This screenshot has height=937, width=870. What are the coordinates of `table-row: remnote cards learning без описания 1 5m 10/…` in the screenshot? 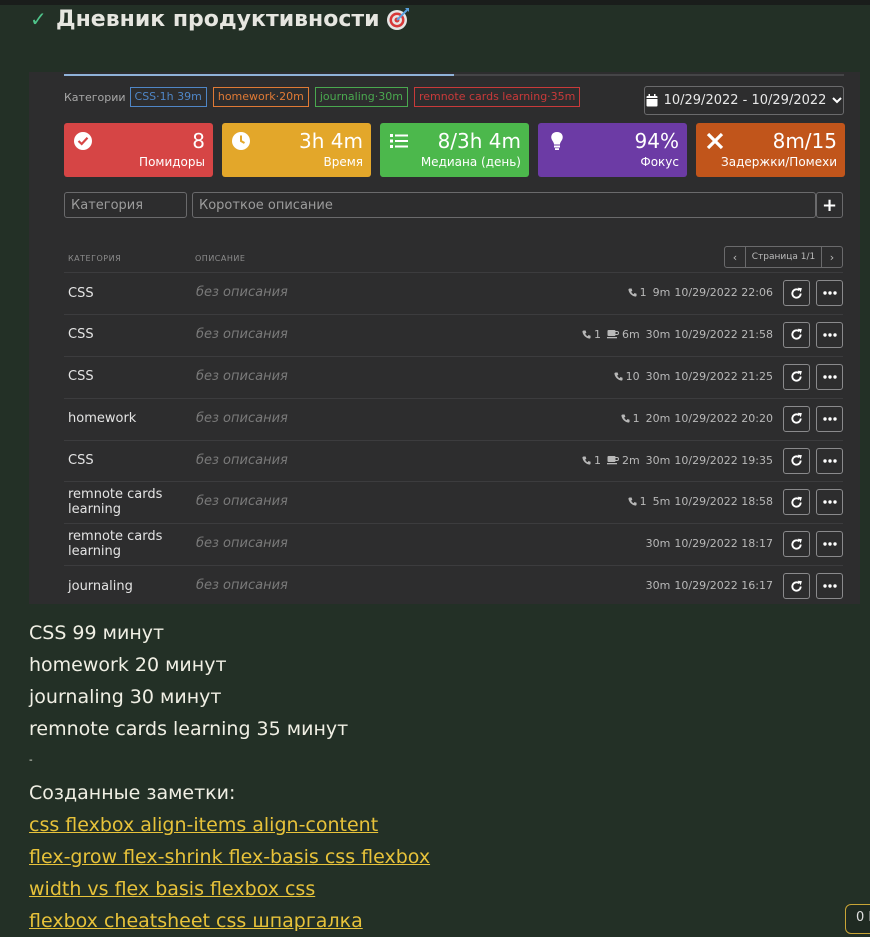 It's located at (453, 502).